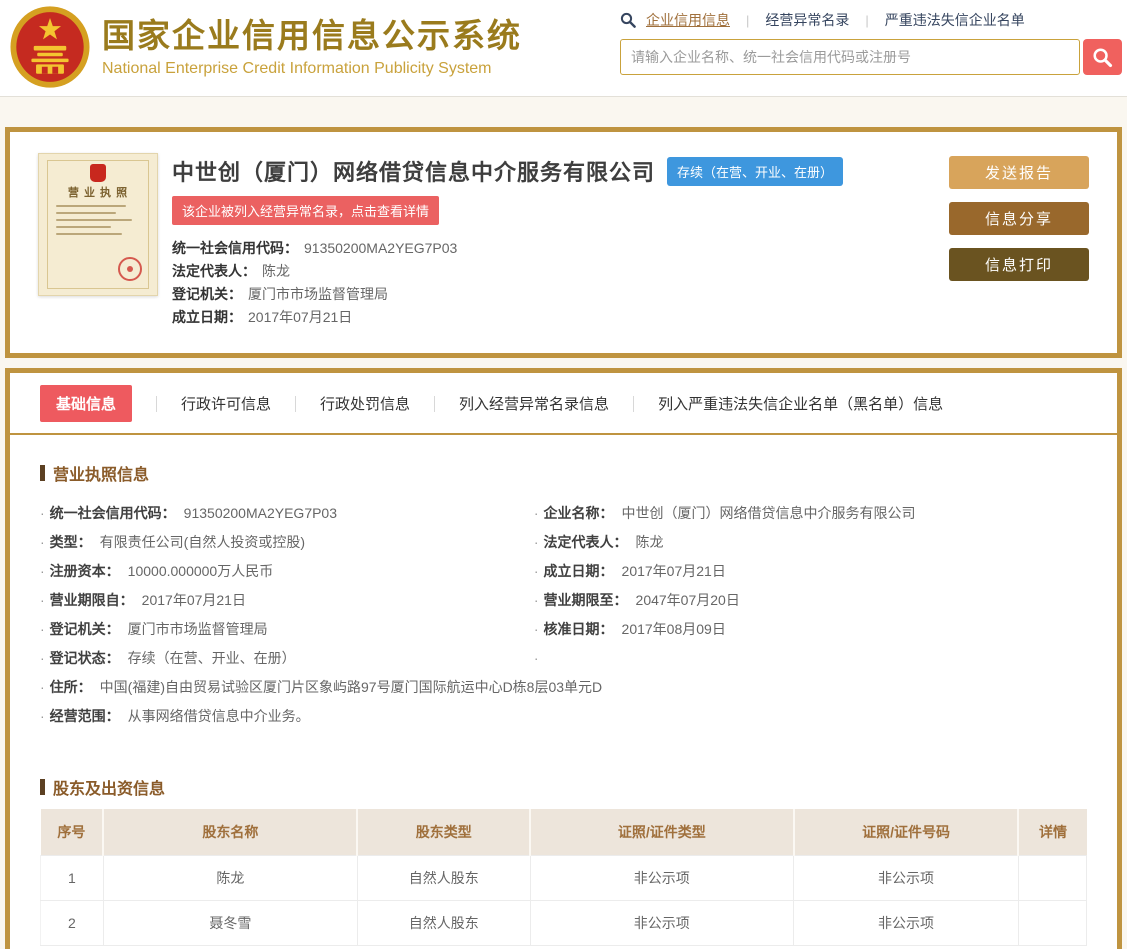 This screenshot has width=1127, height=949. Describe the element at coordinates (810, 658) in the screenshot. I see `field-empty` at that location.